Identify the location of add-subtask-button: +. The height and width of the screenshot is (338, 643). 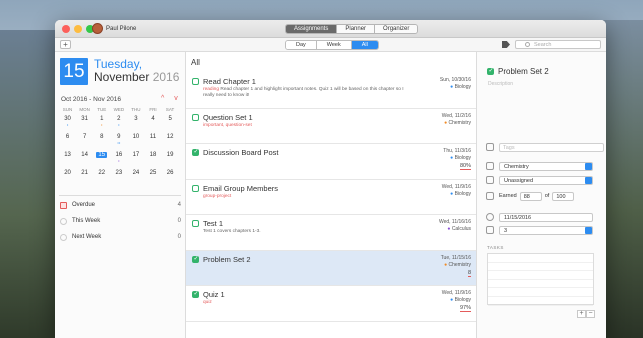
(581, 314).